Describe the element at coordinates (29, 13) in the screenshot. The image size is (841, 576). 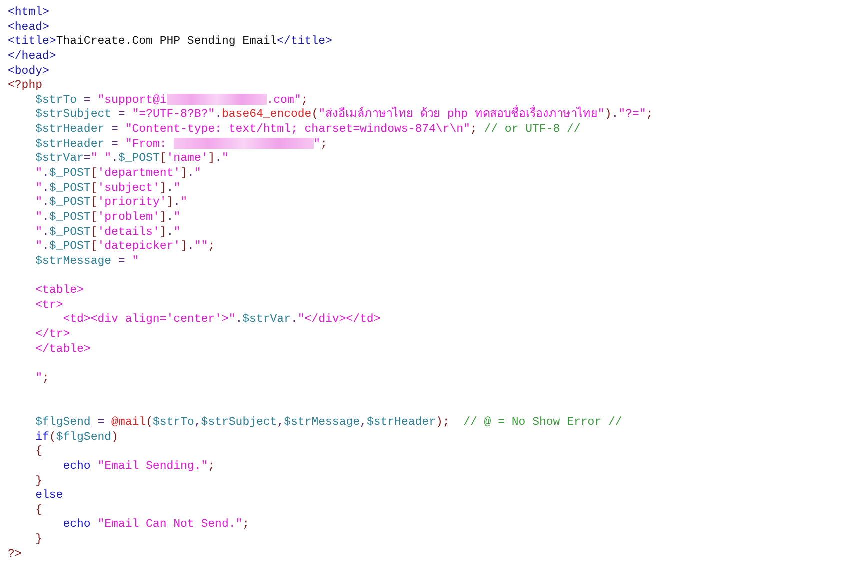
I see `code-line: <html>` at that location.